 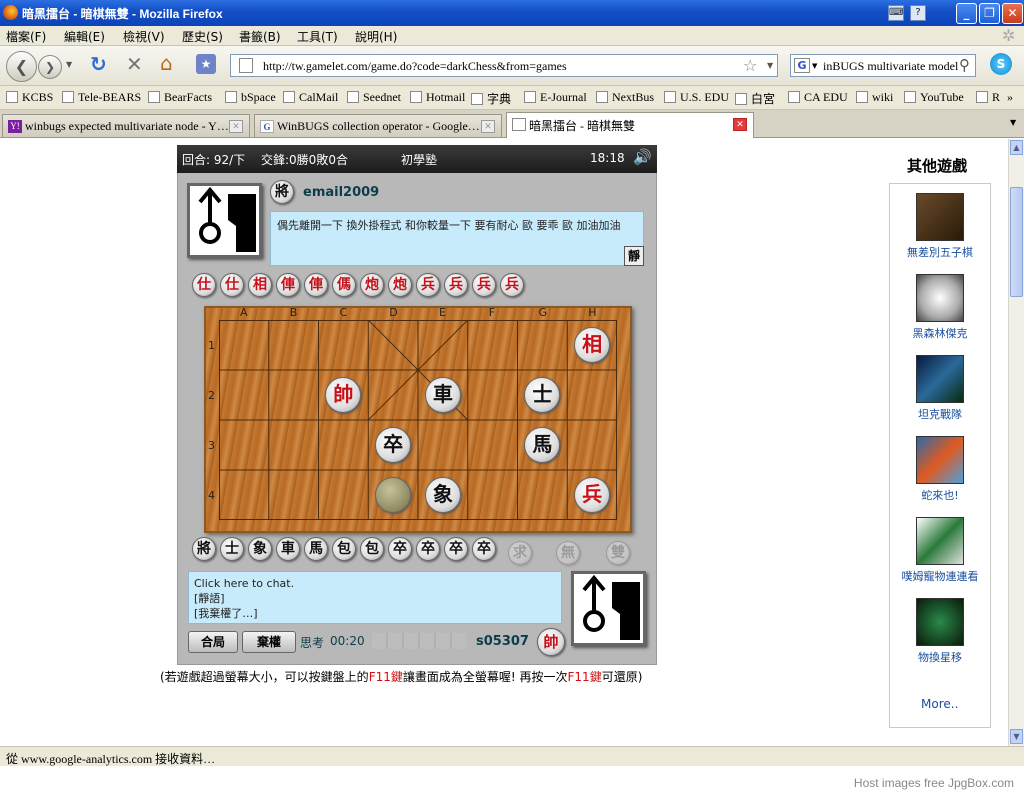 What do you see at coordinates (989, 13) in the screenshot?
I see `maximize-button: ❐` at bounding box center [989, 13].